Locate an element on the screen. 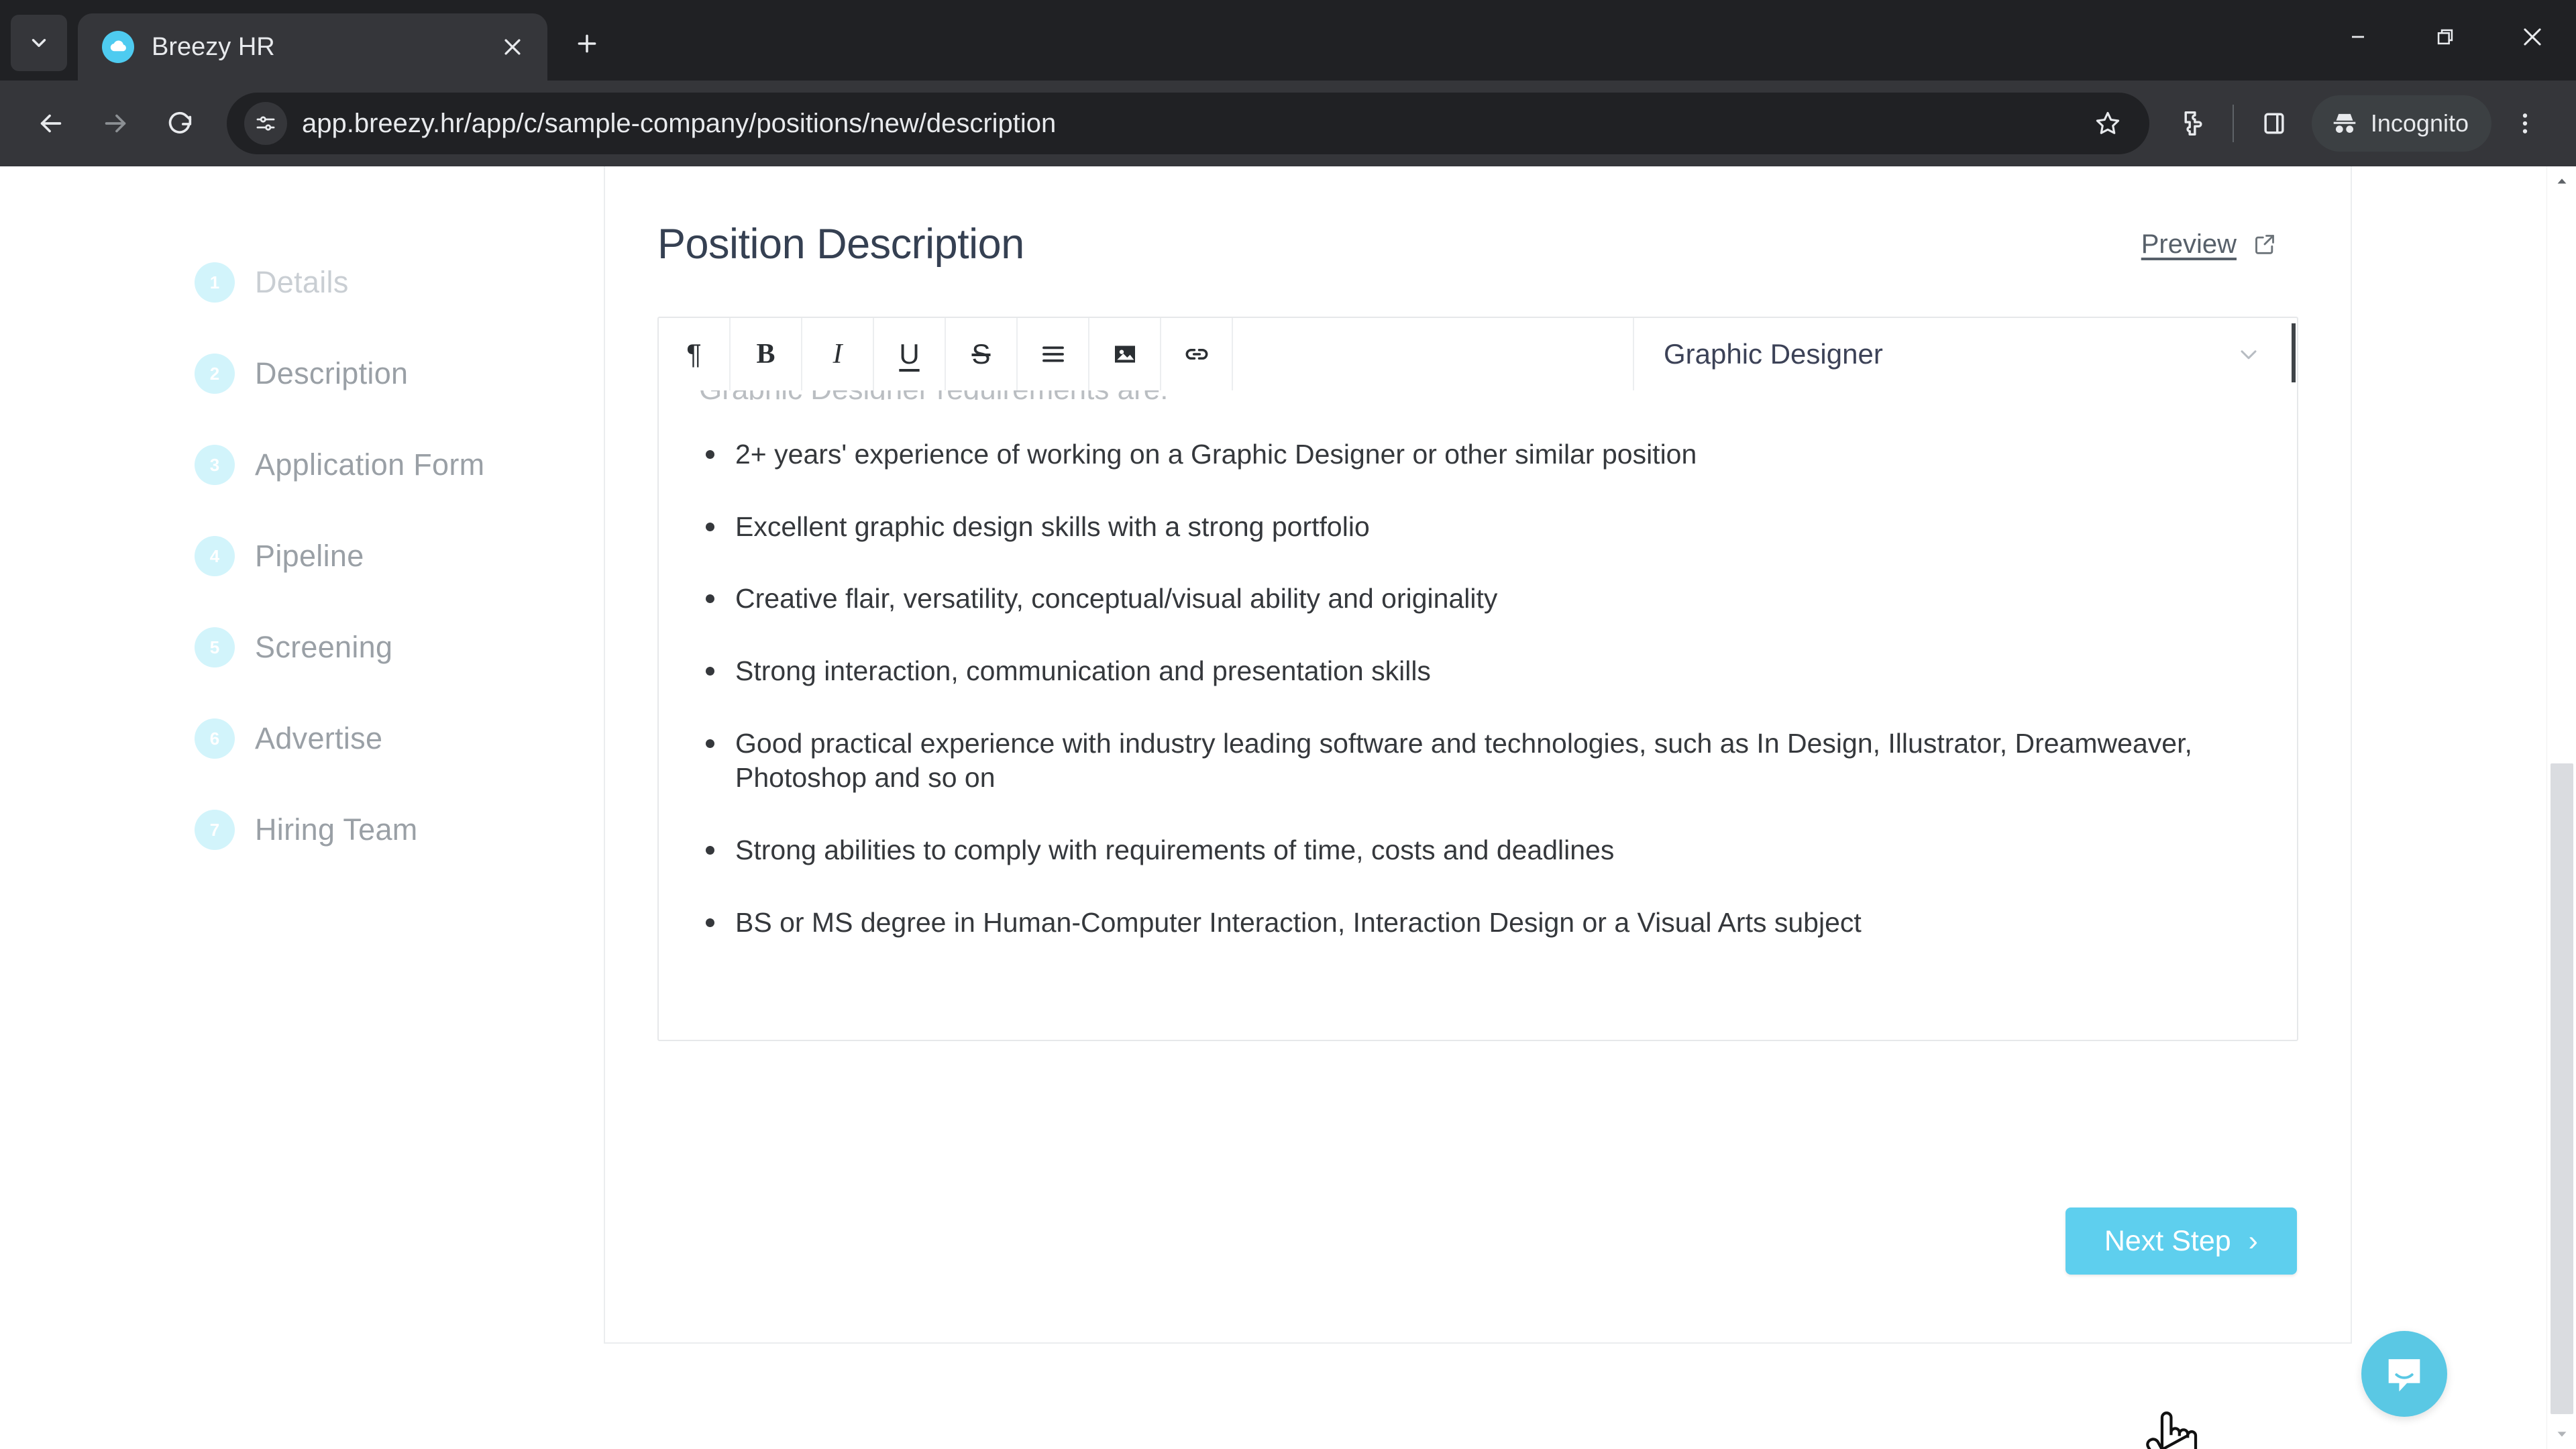 Image resolution: width=2576 pixels, height=1449 pixels. insert-image-icon is located at coordinates (1125, 354).